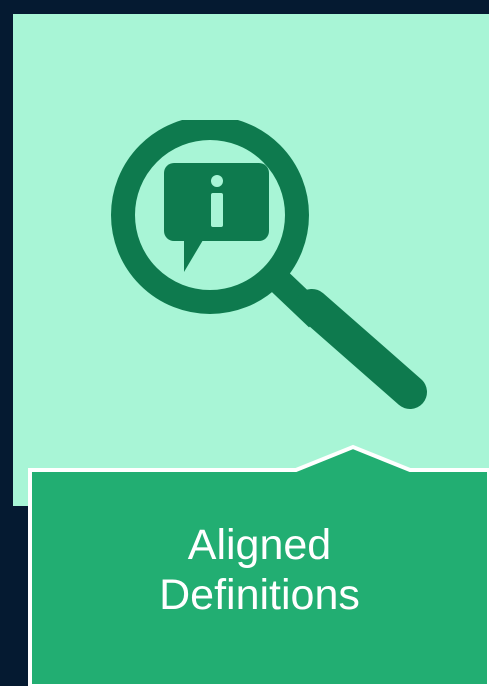 The image size is (489, 686). What do you see at coordinates (259, 570) in the screenshot?
I see `tab-title: Aligned Definitions` at bounding box center [259, 570].